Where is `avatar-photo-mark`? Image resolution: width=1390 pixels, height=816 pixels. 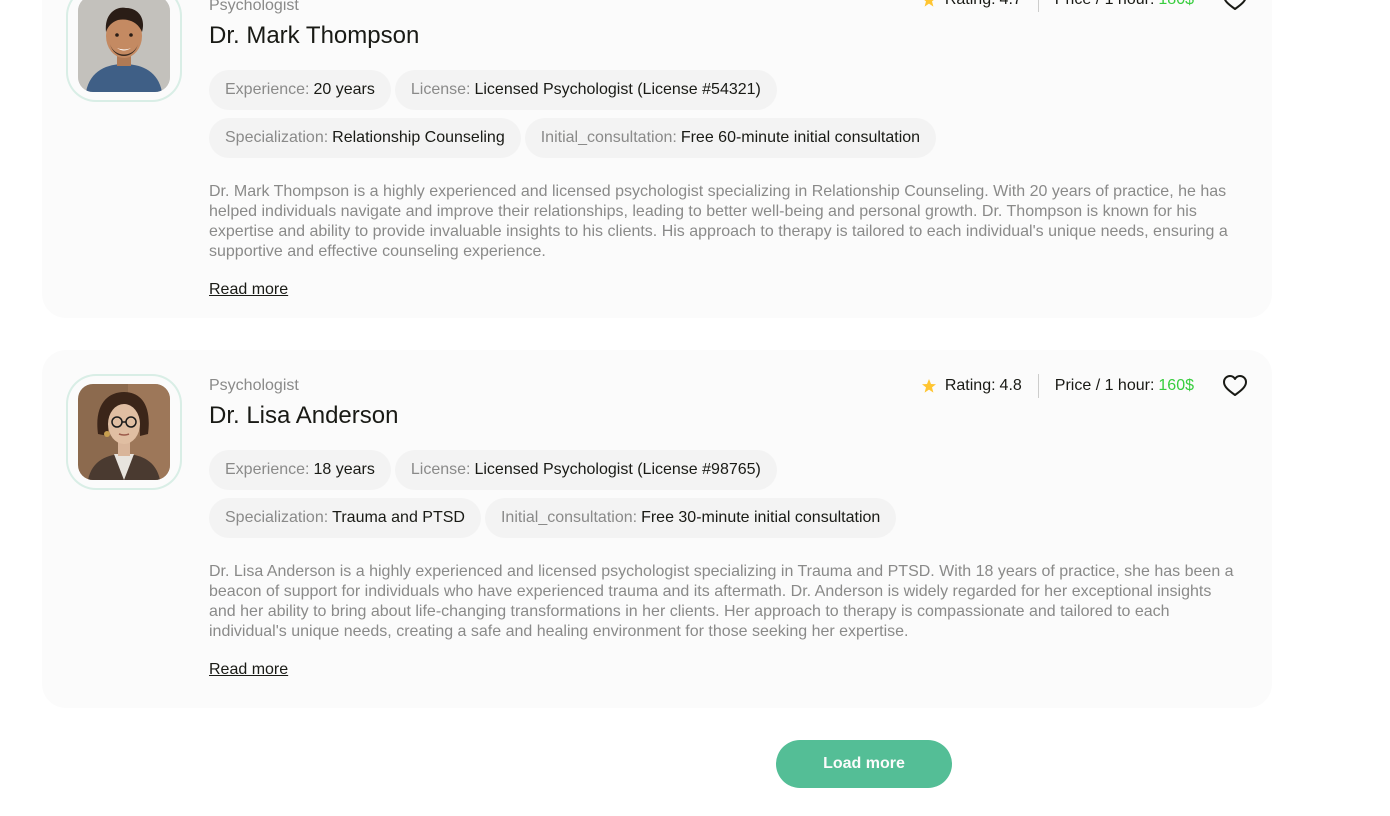
avatar-photo-mark is located at coordinates (124, 46).